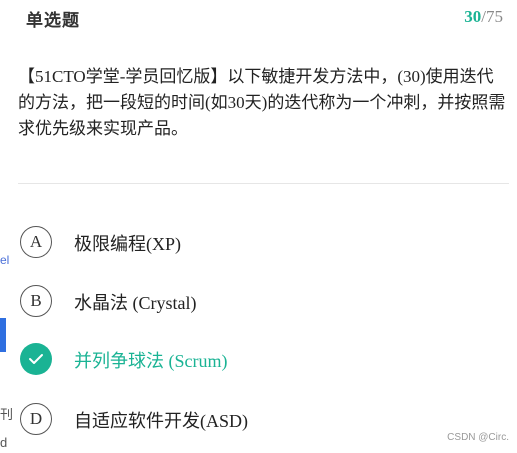 This screenshot has height=453, width=517. Describe the element at coordinates (478, 437) in the screenshot. I see `watermark: CSDN @Circ.` at that location.